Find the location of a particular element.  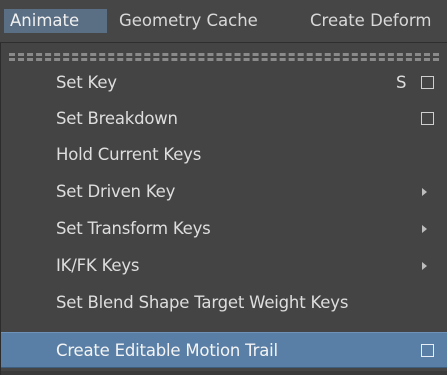

menu-item-set-transform-keys: Set Transform Keys is located at coordinates (224, 229).